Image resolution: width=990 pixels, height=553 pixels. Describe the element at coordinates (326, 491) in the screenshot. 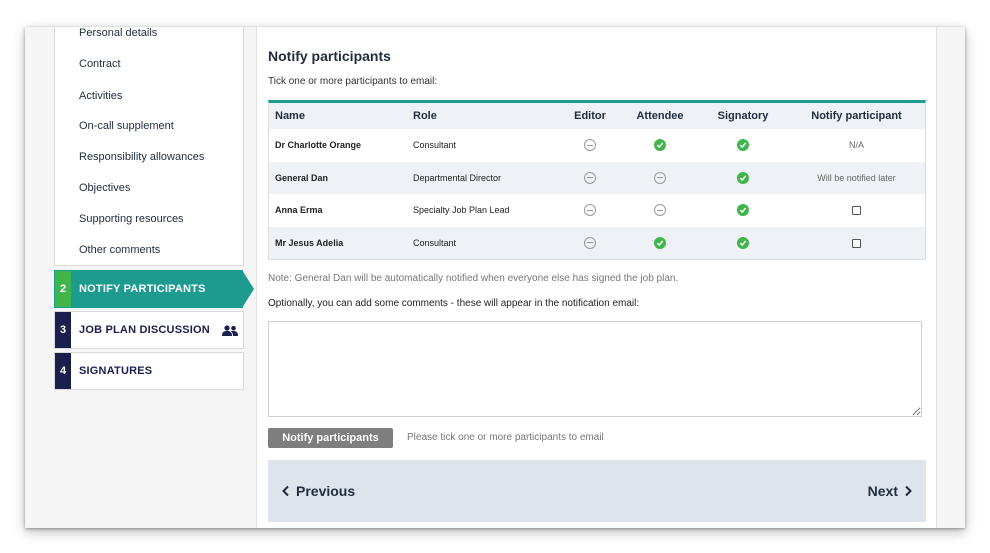

I see `previous-label: Previous` at that location.